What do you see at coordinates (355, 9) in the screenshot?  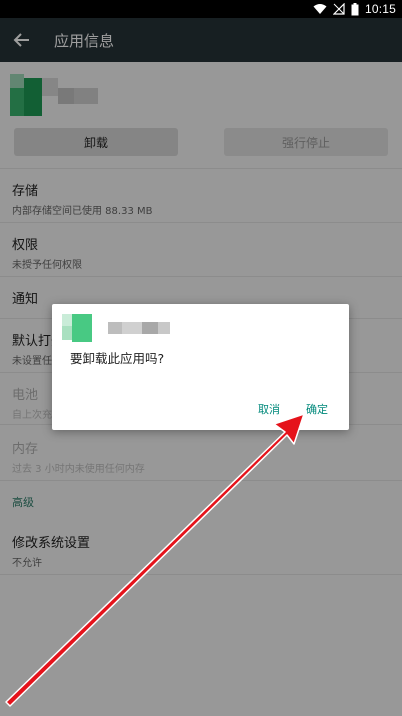 I see `battery-icon` at bounding box center [355, 9].